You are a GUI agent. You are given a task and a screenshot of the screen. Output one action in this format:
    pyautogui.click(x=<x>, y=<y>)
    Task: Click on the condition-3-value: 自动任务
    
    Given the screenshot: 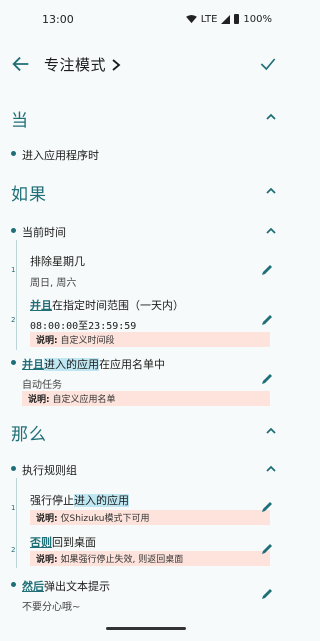 What is the action you would take?
    pyautogui.click(x=42, y=385)
    